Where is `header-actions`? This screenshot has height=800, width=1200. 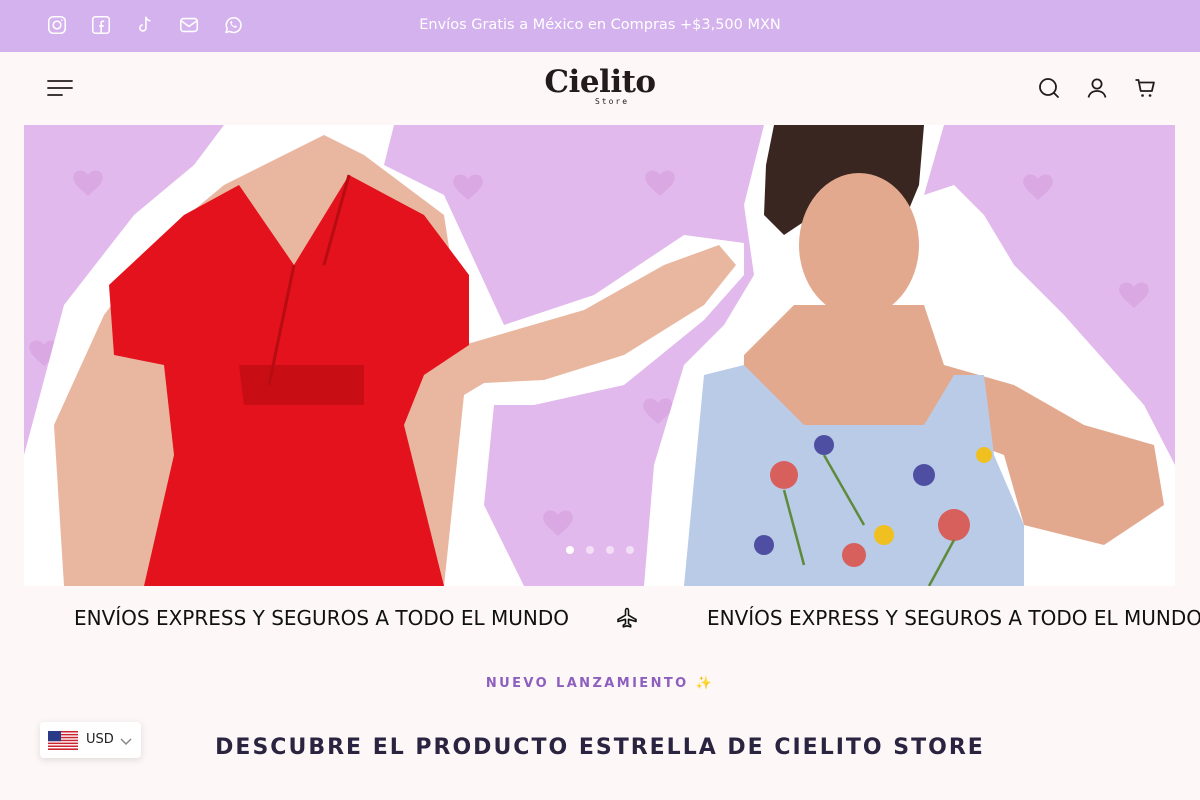
header-actions is located at coordinates (1097, 88).